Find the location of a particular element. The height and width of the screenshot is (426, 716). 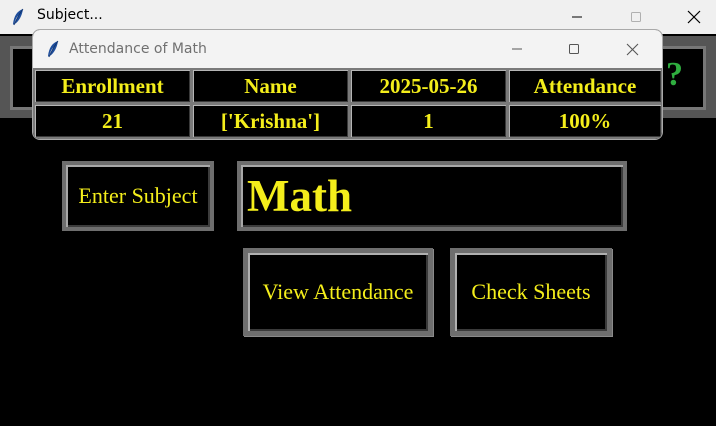

popup-title: Attendance of Math is located at coordinates (138, 49).